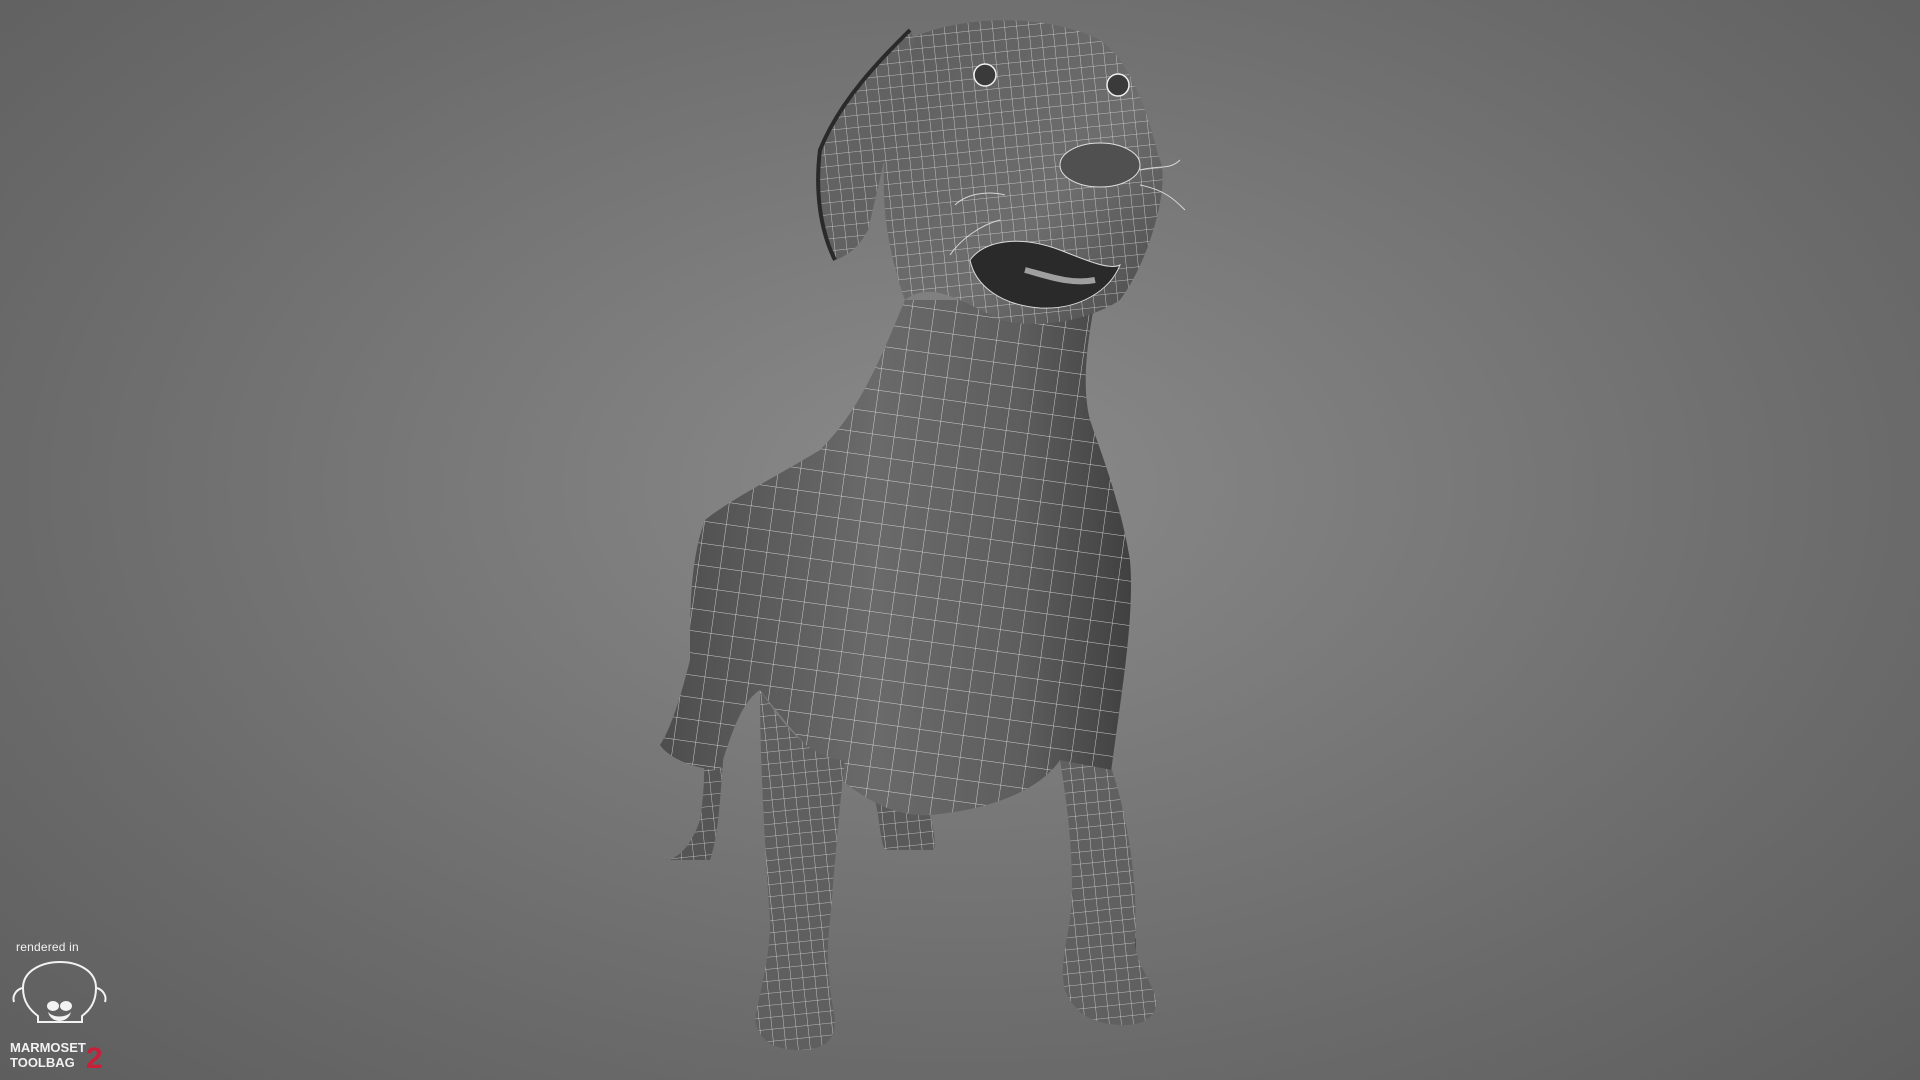  Describe the element at coordinates (48, 1047) in the screenshot. I see `watermark-brand-line1: MARMOSET` at that location.